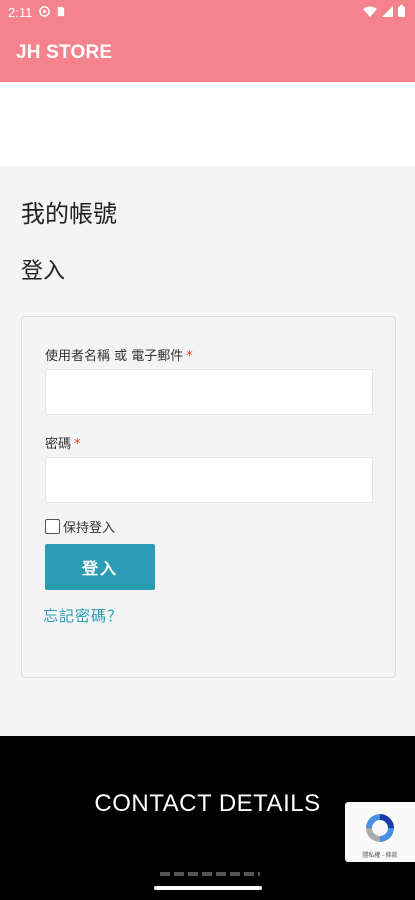 Image resolution: width=415 pixels, height=900 pixels. I want to click on header-banner, so click(207, 124).